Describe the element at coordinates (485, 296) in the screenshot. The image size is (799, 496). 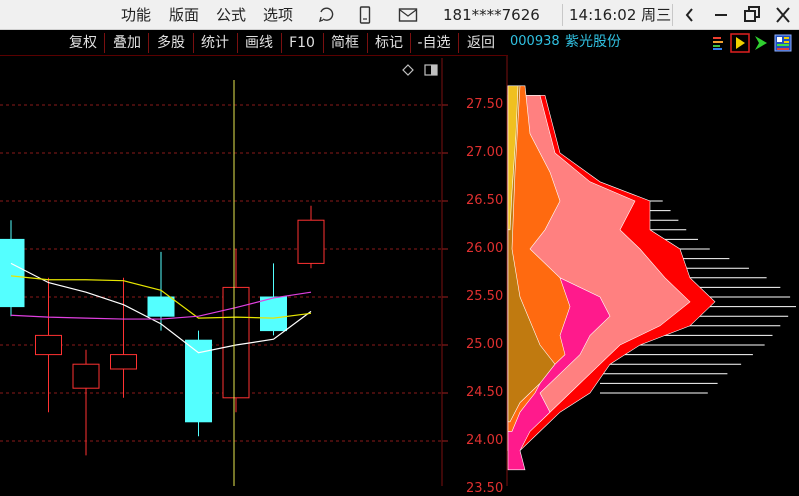
I see `price-tick: 25.50` at that location.